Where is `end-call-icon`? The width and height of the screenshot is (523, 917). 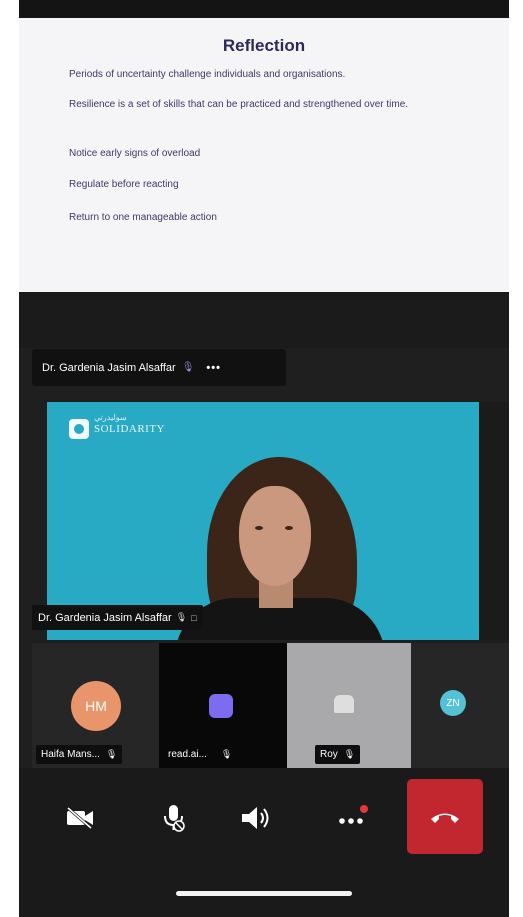
end-call-icon is located at coordinates (445, 818).